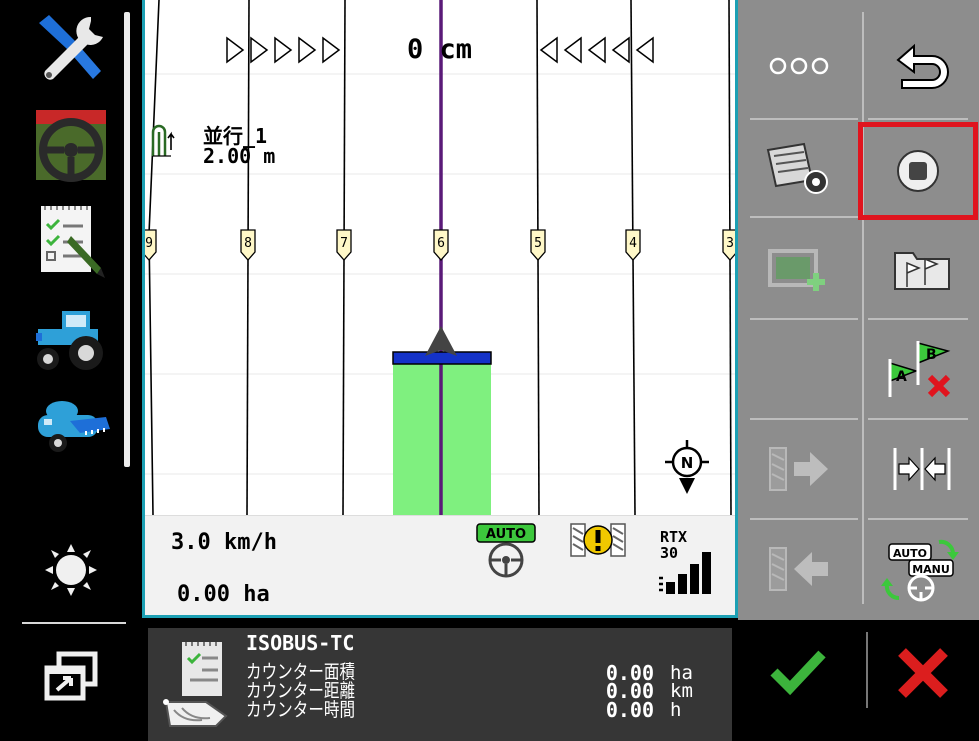 This screenshot has width=979, height=741. I want to click on left-rail, so click(70, 370).